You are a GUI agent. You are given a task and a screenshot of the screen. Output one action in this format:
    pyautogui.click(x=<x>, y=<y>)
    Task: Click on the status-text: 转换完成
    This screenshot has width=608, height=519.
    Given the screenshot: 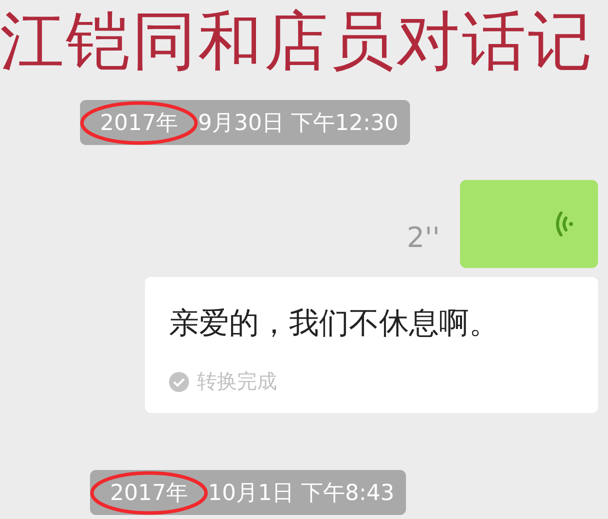 What is the action you would take?
    pyautogui.click(x=237, y=381)
    